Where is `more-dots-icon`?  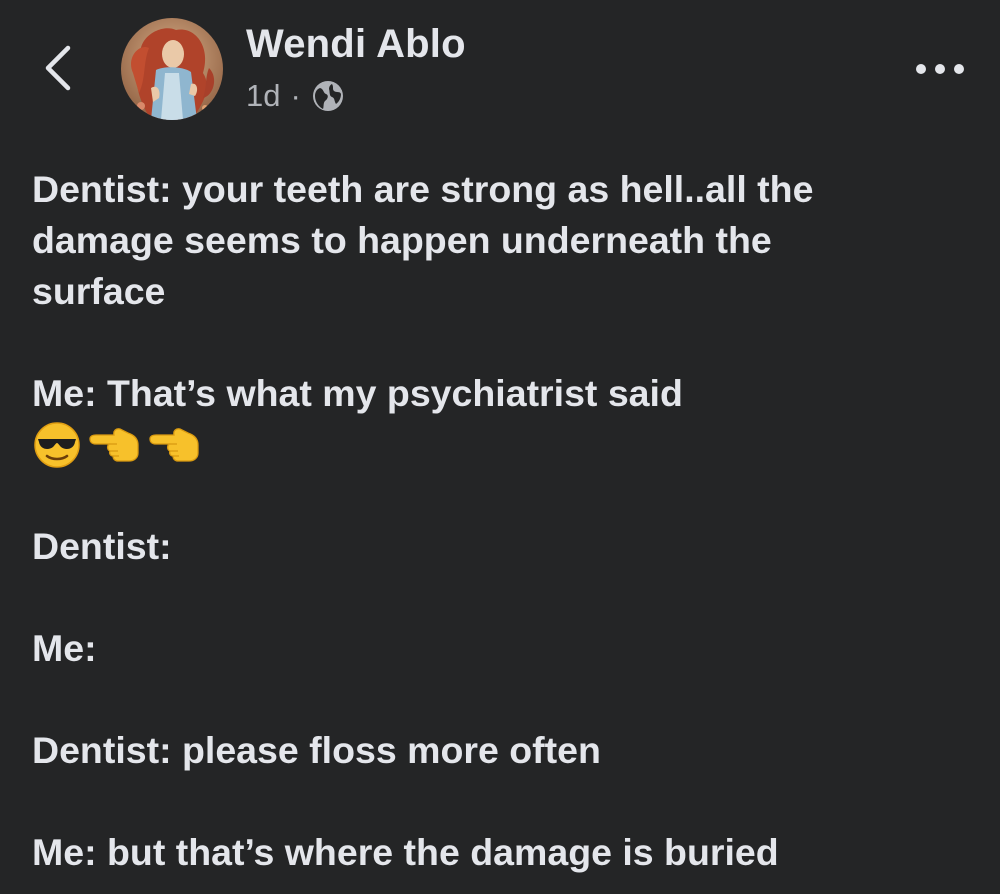 more-dots-icon is located at coordinates (940, 69).